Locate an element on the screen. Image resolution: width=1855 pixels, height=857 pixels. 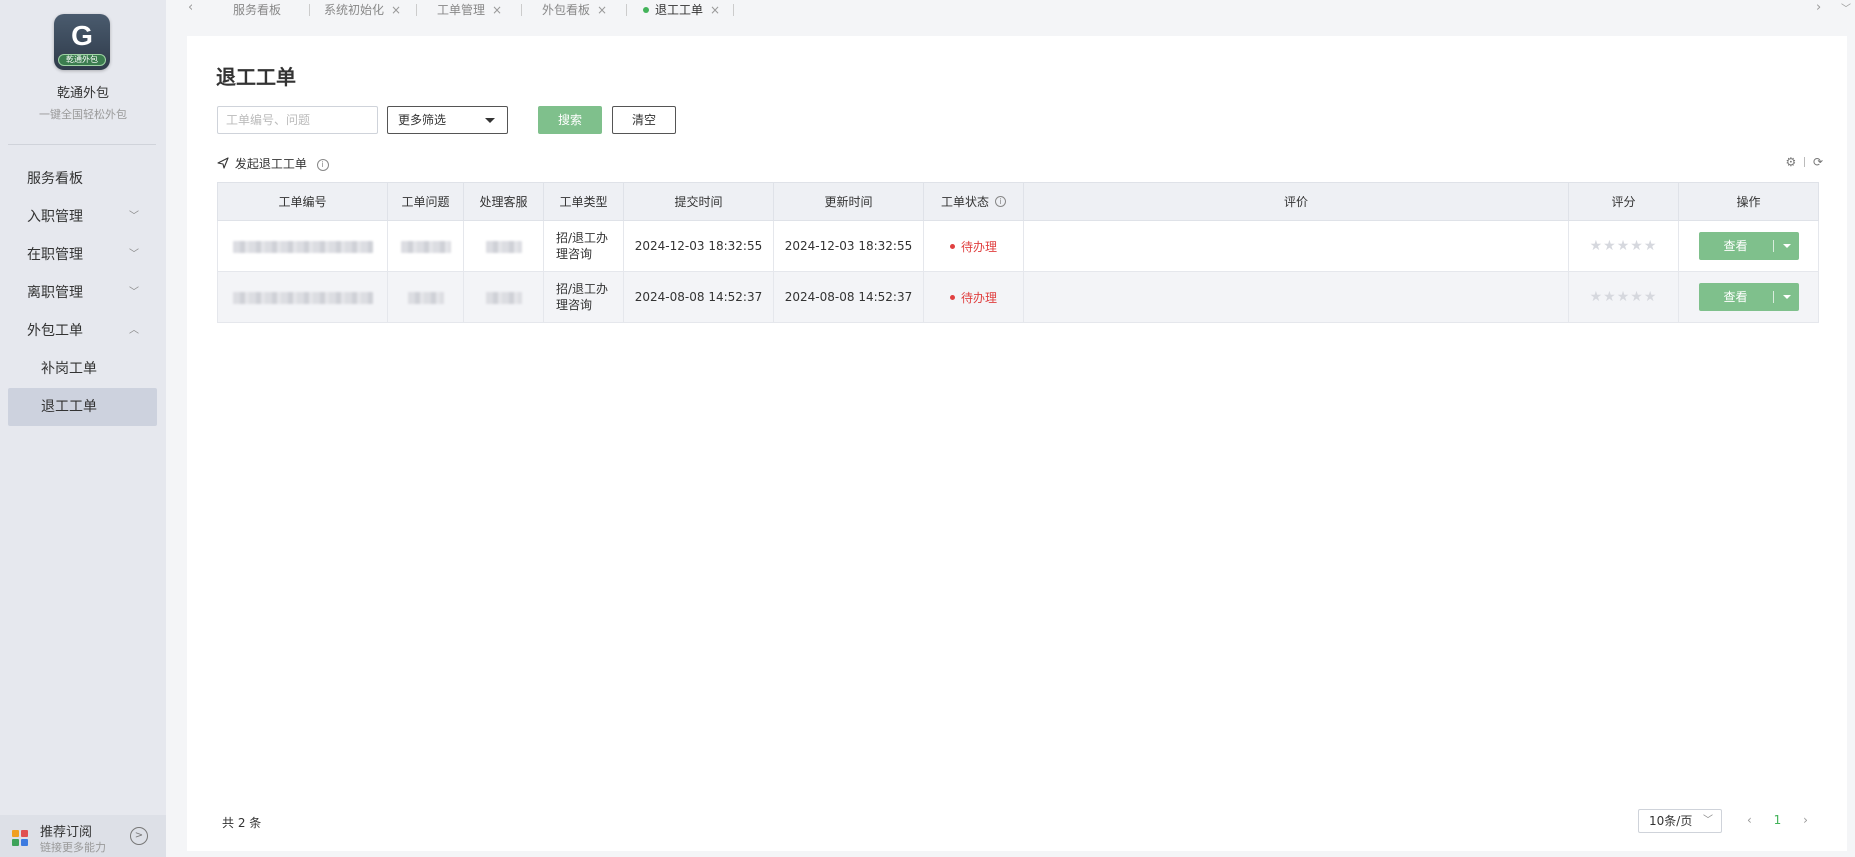
tab-prev-icon: ‹ is located at coordinates (190, 7).